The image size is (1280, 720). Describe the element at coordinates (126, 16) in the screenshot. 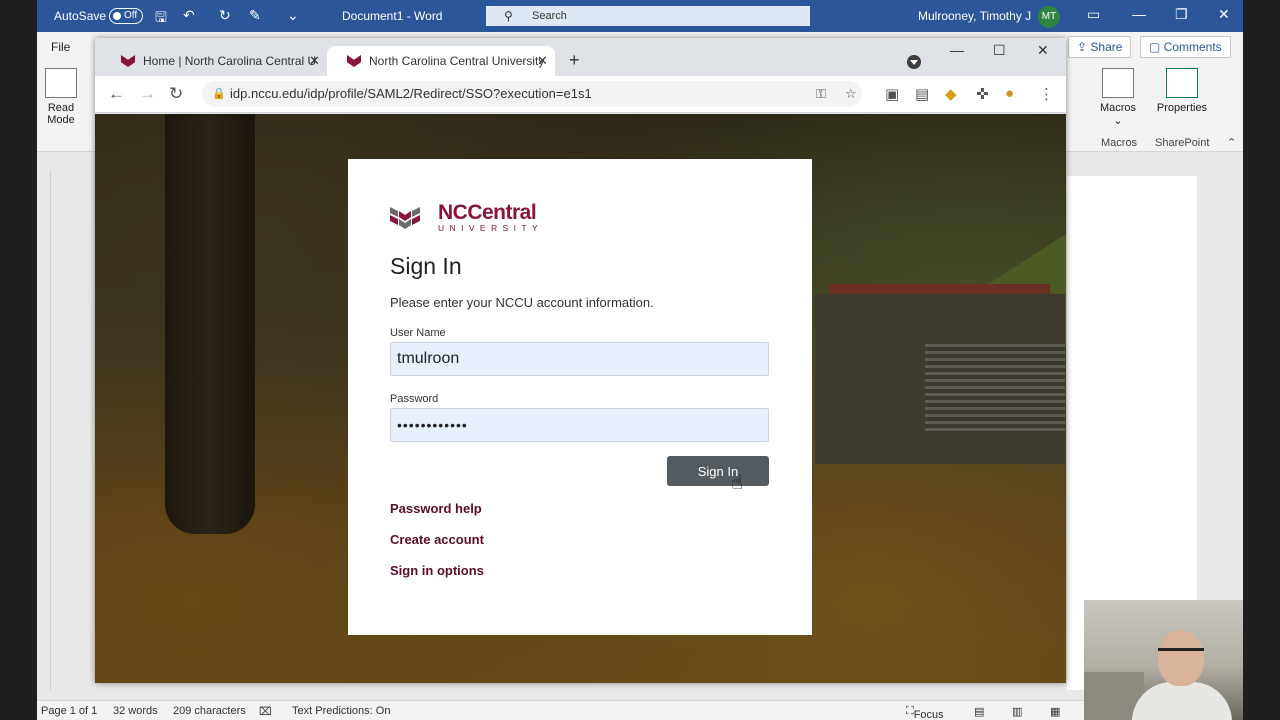

I see `autosave-toggle: Off` at that location.